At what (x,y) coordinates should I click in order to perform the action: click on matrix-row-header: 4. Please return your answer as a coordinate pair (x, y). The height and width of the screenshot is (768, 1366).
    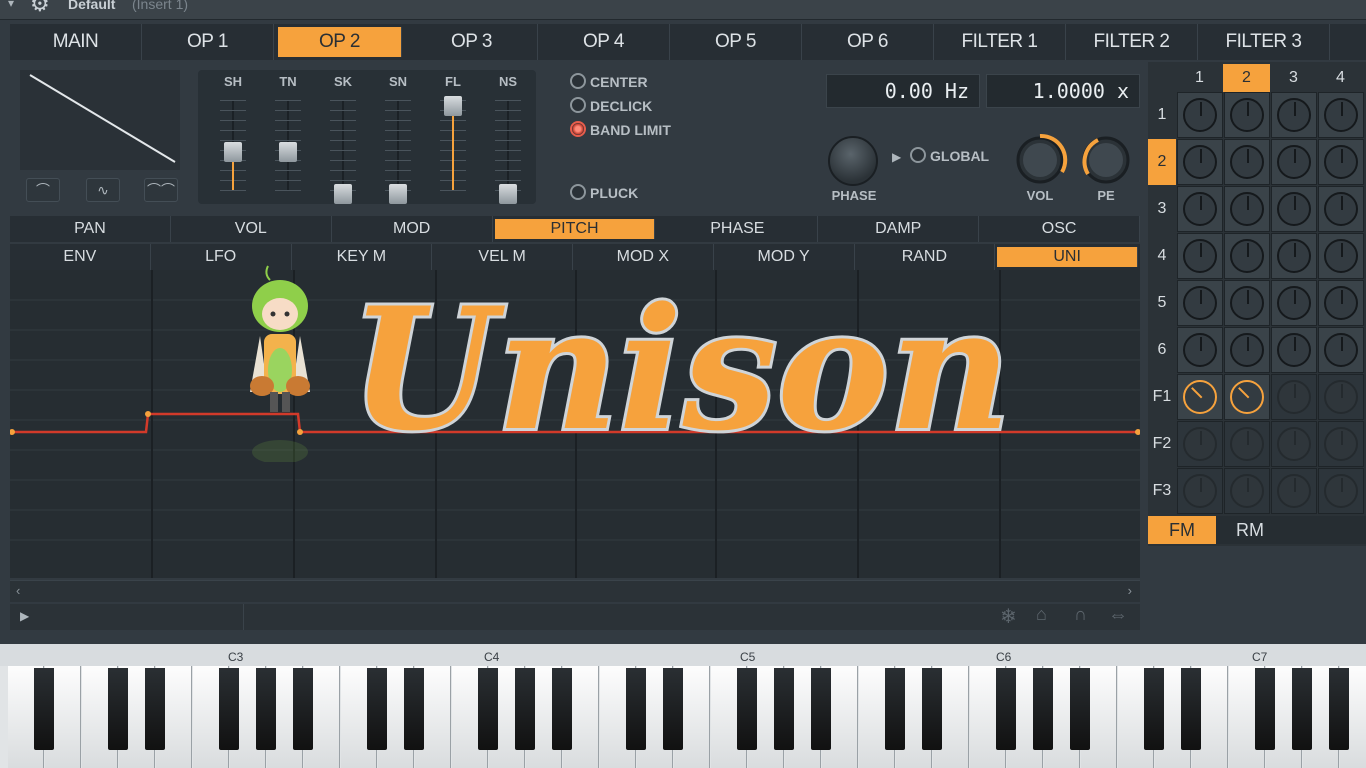
    Looking at the image, I should click on (1162, 256).